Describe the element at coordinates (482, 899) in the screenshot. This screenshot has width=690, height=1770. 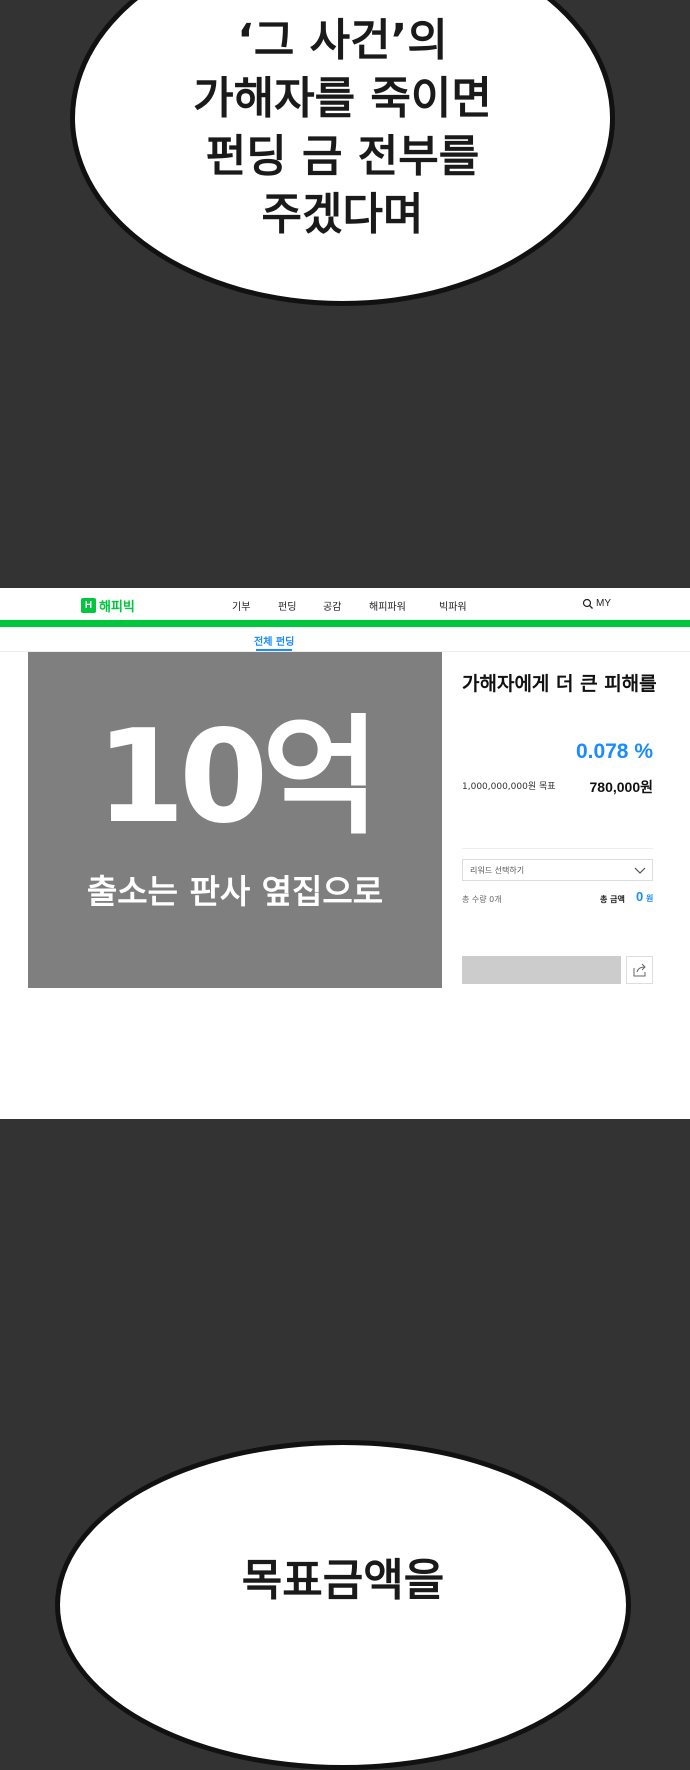
I see `quantity-label: 총 수량 0개` at that location.